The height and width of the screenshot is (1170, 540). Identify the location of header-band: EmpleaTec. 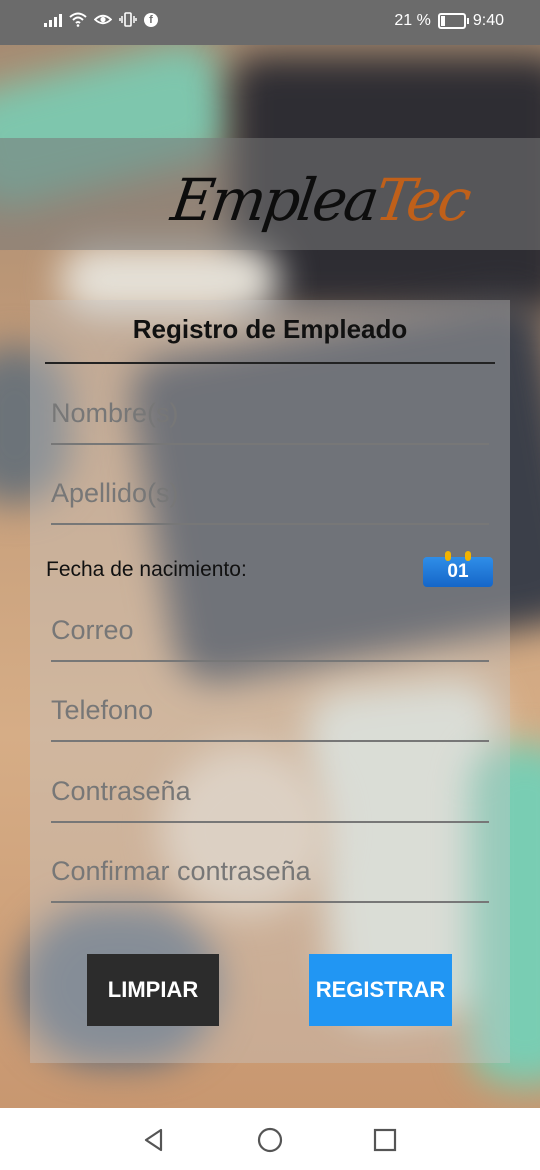
(270, 194).